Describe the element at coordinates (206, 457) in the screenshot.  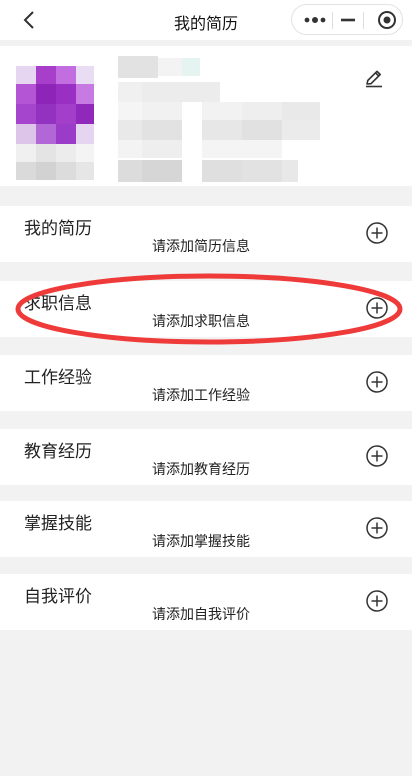
I see `section-education: 教育经历 请添加教育经历` at that location.